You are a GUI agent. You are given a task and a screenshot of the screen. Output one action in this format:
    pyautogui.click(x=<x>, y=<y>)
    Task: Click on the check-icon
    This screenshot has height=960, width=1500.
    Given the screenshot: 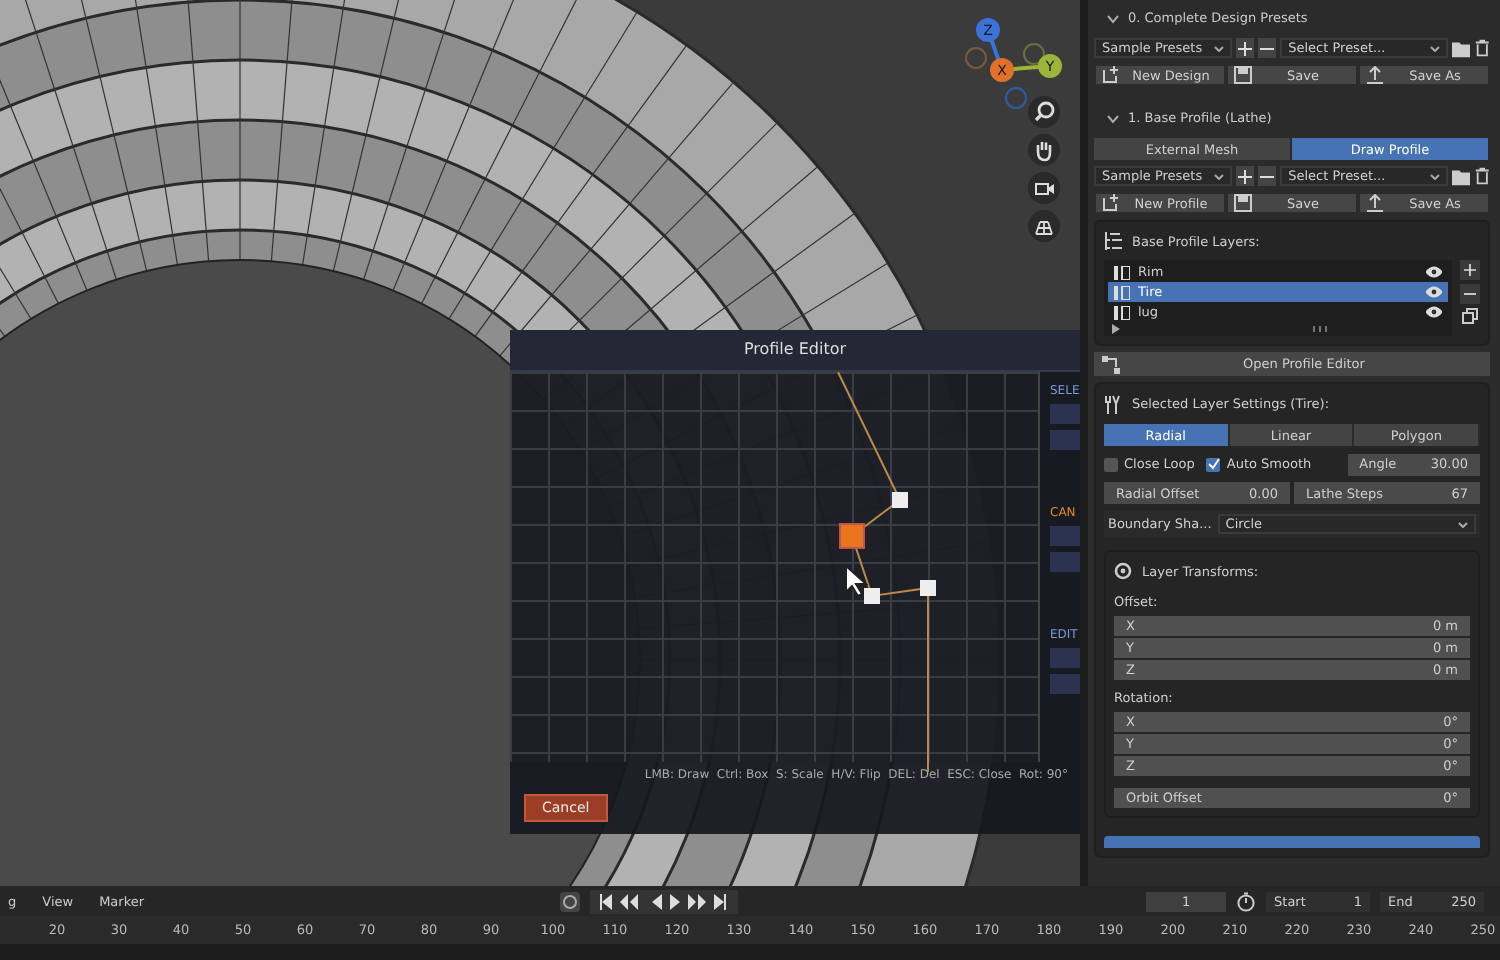 What is the action you would take?
    pyautogui.click(x=1213, y=464)
    